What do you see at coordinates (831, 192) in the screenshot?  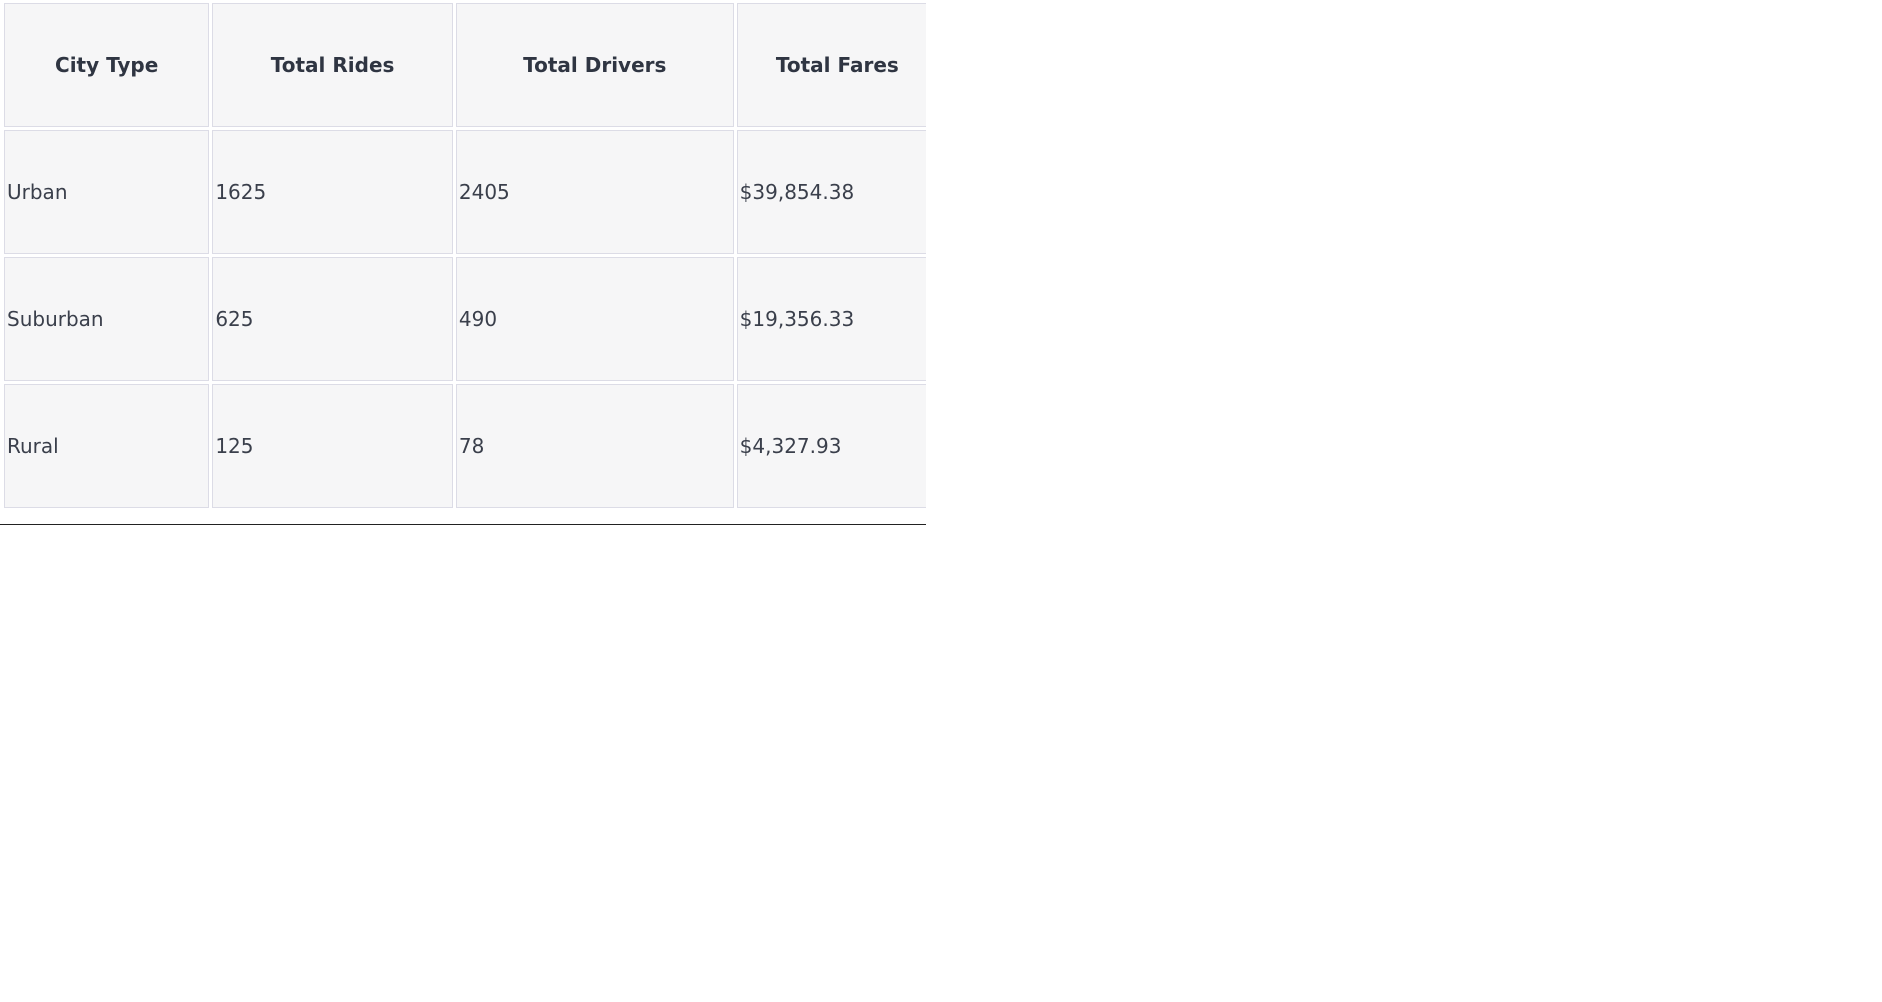 I see `cell-total-fares: $39,854.38` at bounding box center [831, 192].